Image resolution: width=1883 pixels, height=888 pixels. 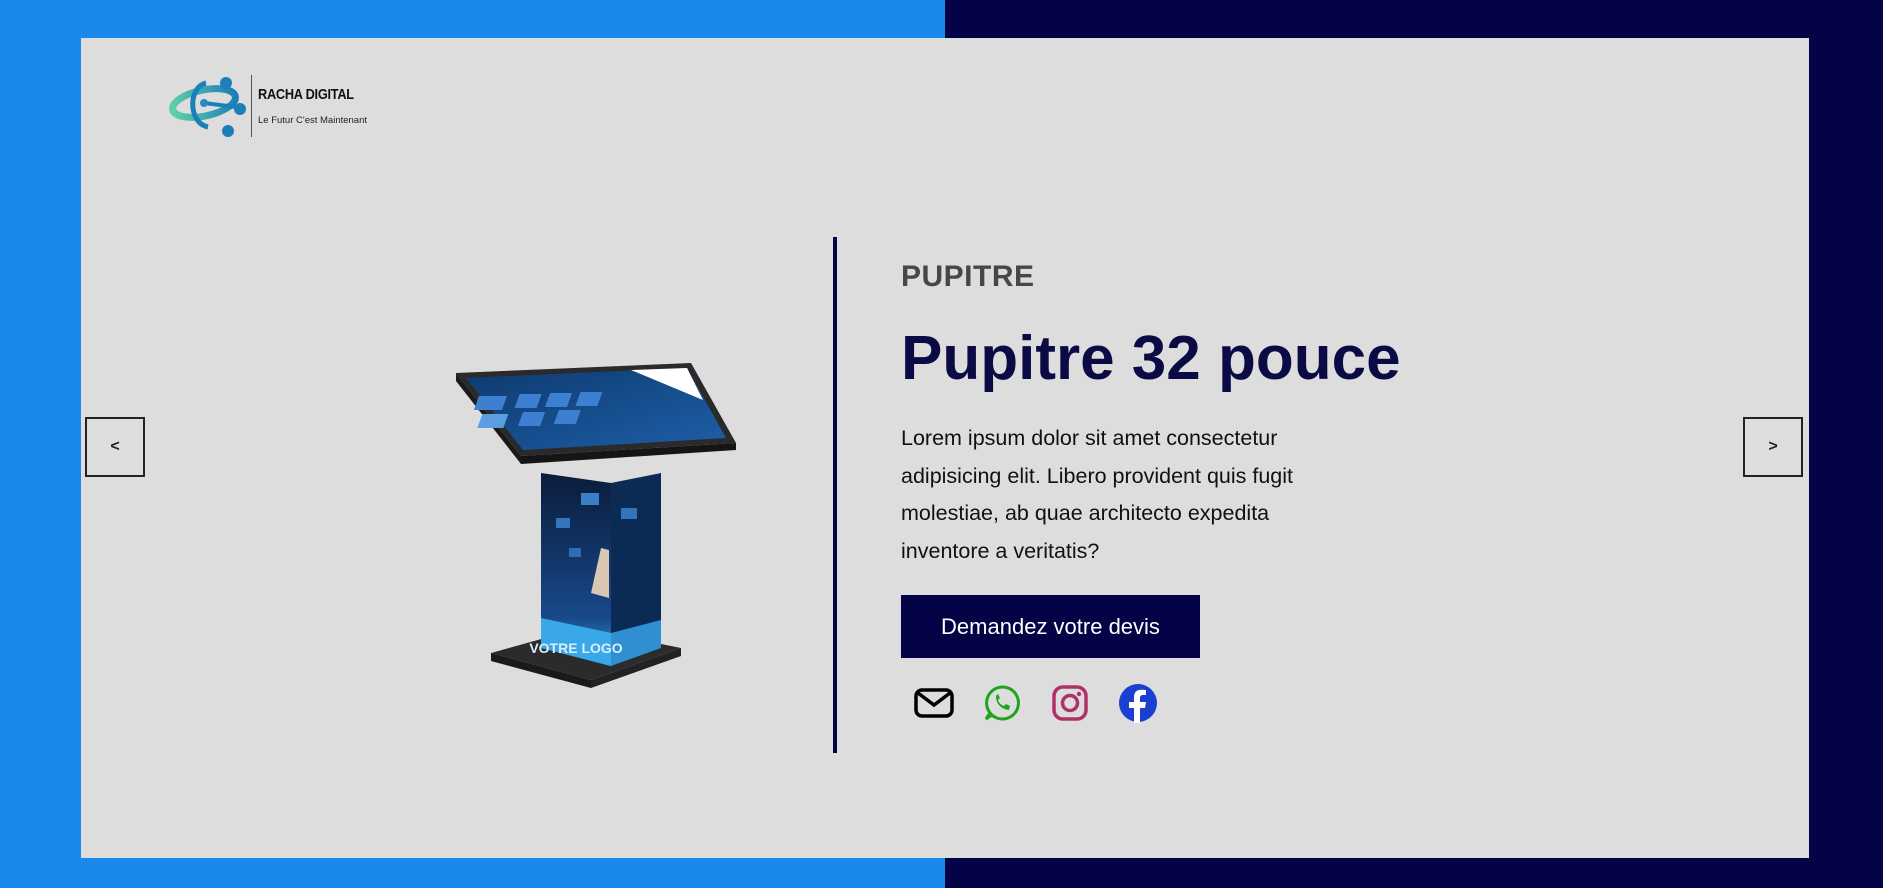 I want to click on touch-kiosk-image: VOTRE LOGO, so click(x=596, y=525).